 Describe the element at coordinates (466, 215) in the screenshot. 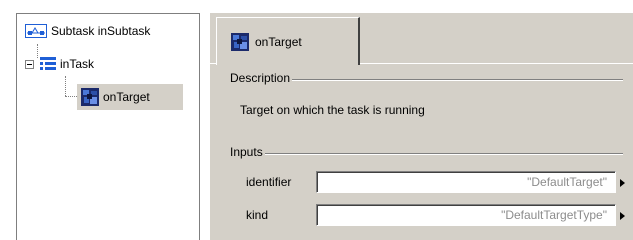

I see `kind-field: "DefaultTargetType"` at that location.